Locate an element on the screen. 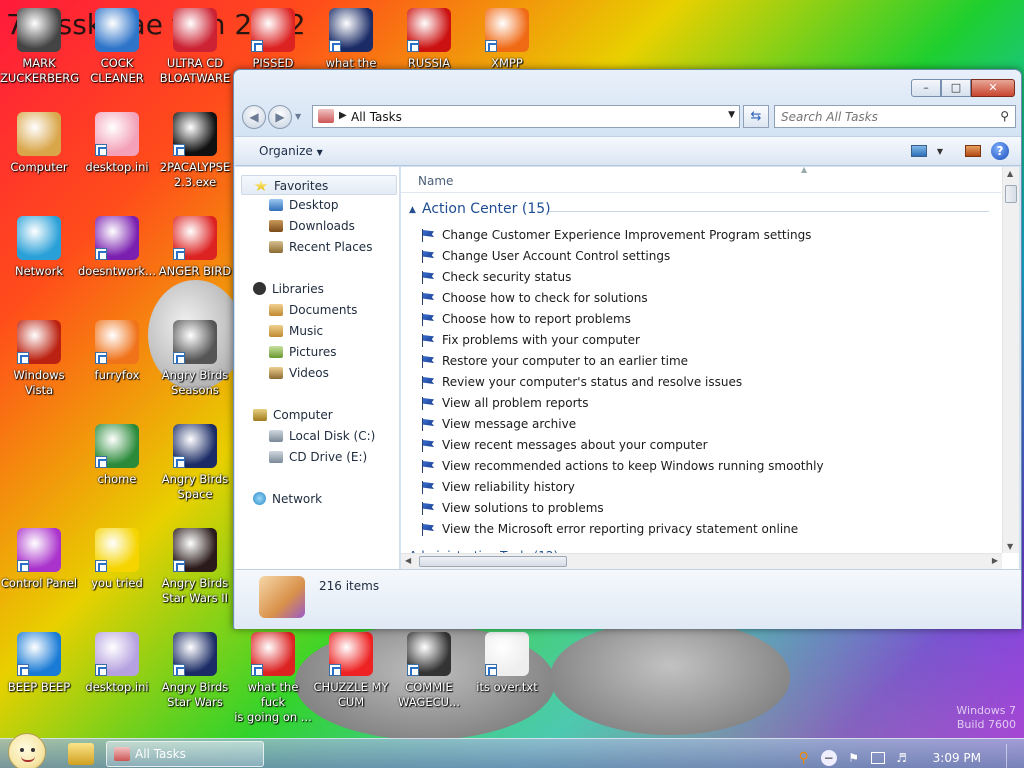 The width and height of the screenshot is (1024, 768). list-item: Choose how to report problems is located at coordinates (526, 319).